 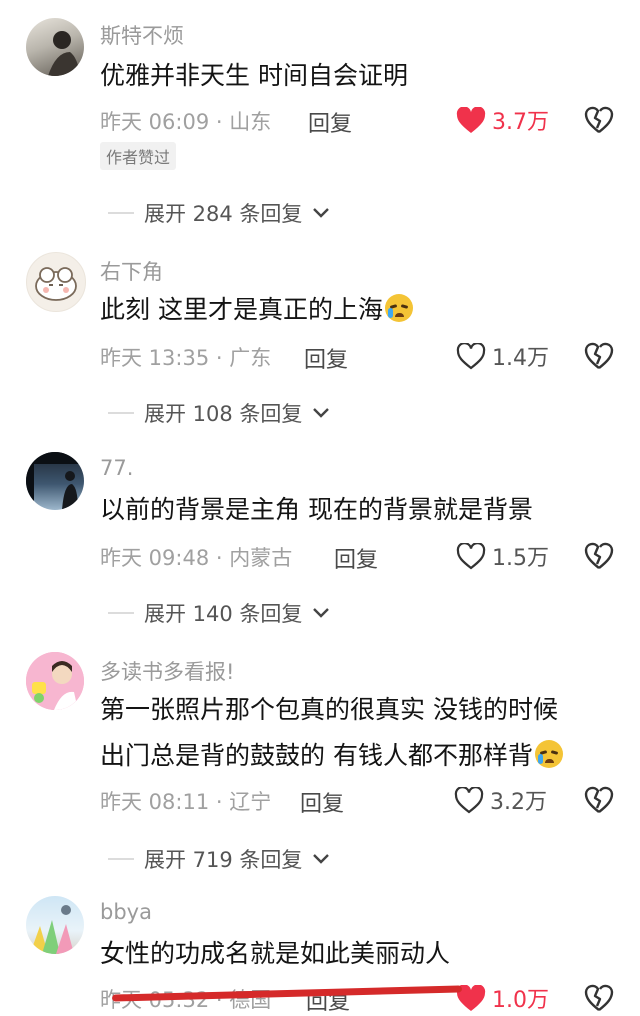 I want to click on expand-replies-label: 展开 719 条回复, so click(x=223, y=860).